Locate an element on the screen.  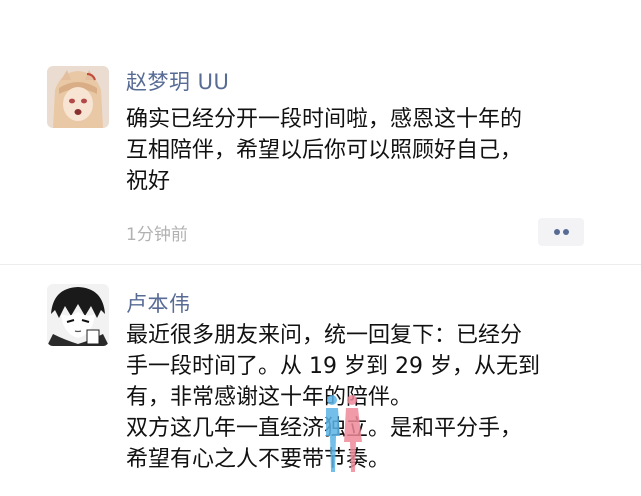
post-text-line: 确实已经分开一段时间啦，感恩这十年的 is located at coordinates (324, 119).